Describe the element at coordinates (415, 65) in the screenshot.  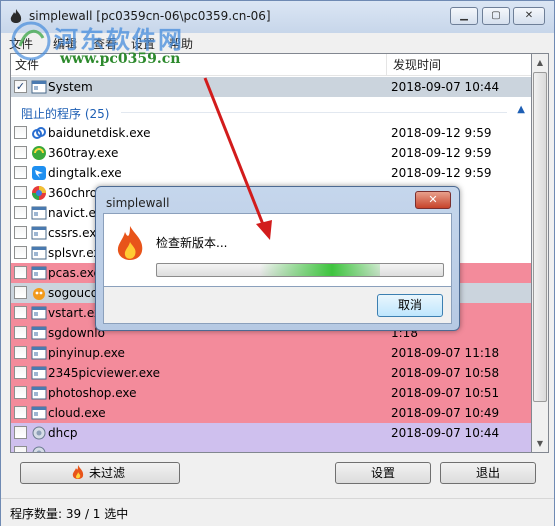
I see `column-found-time: 发现时间` at that location.